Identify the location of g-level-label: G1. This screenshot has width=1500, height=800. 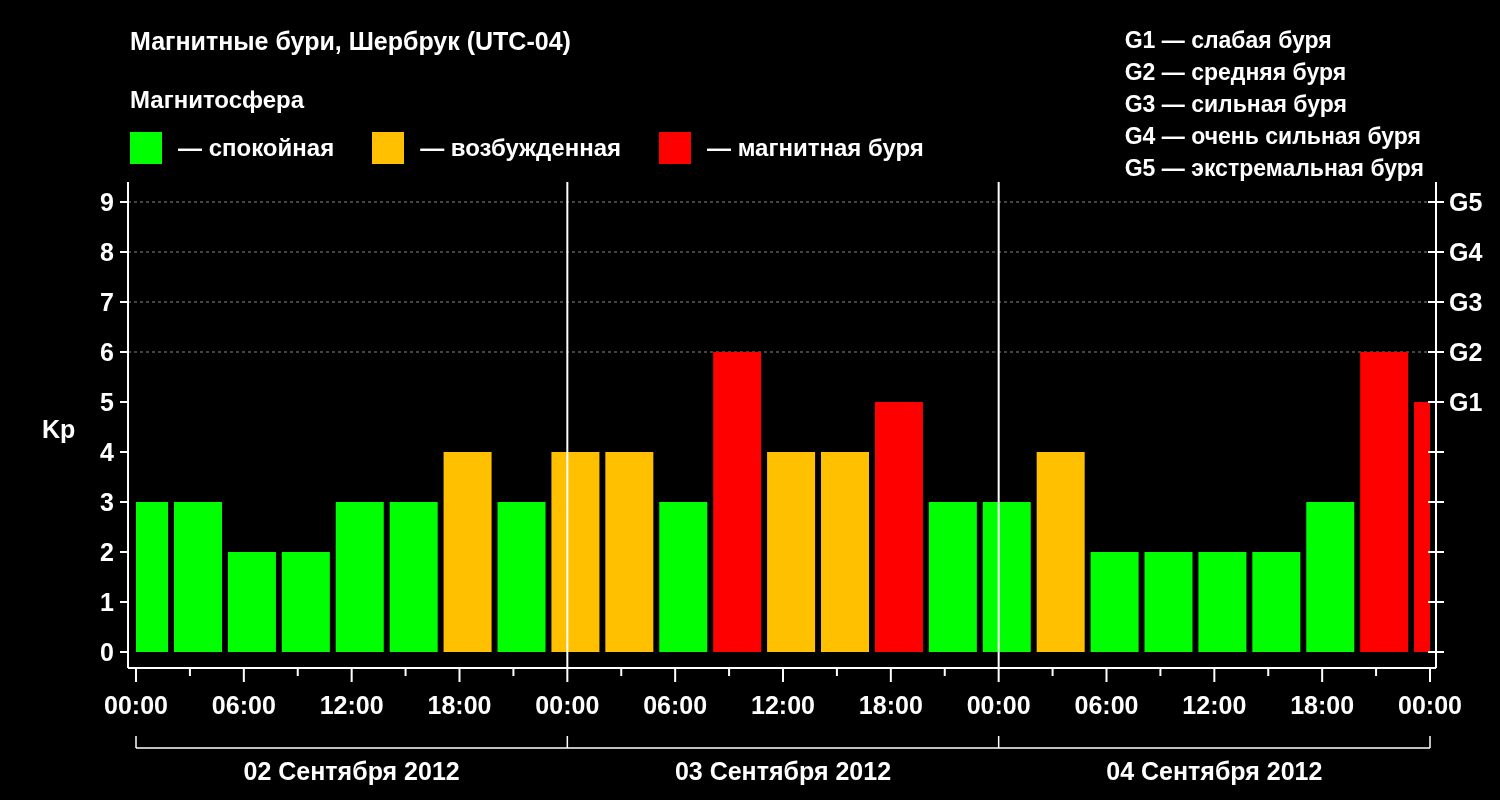
(1466, 402).